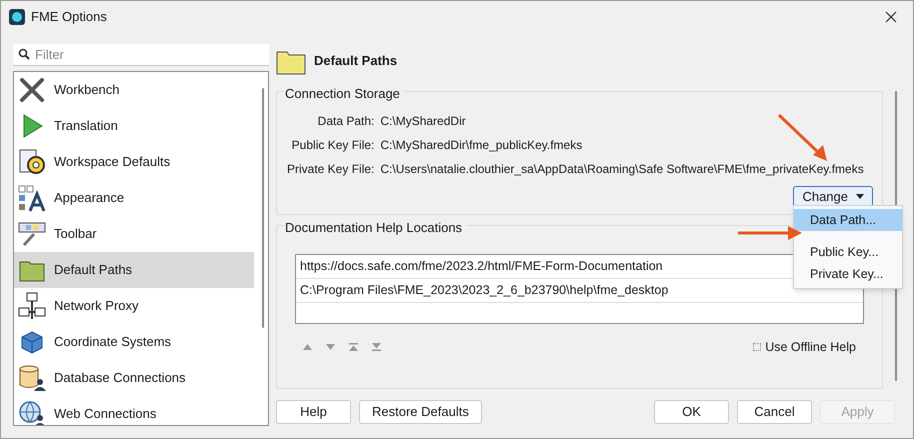 The height and width of the screenshot is (439, 914). Describe the element at coordinates (24, 54) in the screenshot. I see `search-icon` at that location.